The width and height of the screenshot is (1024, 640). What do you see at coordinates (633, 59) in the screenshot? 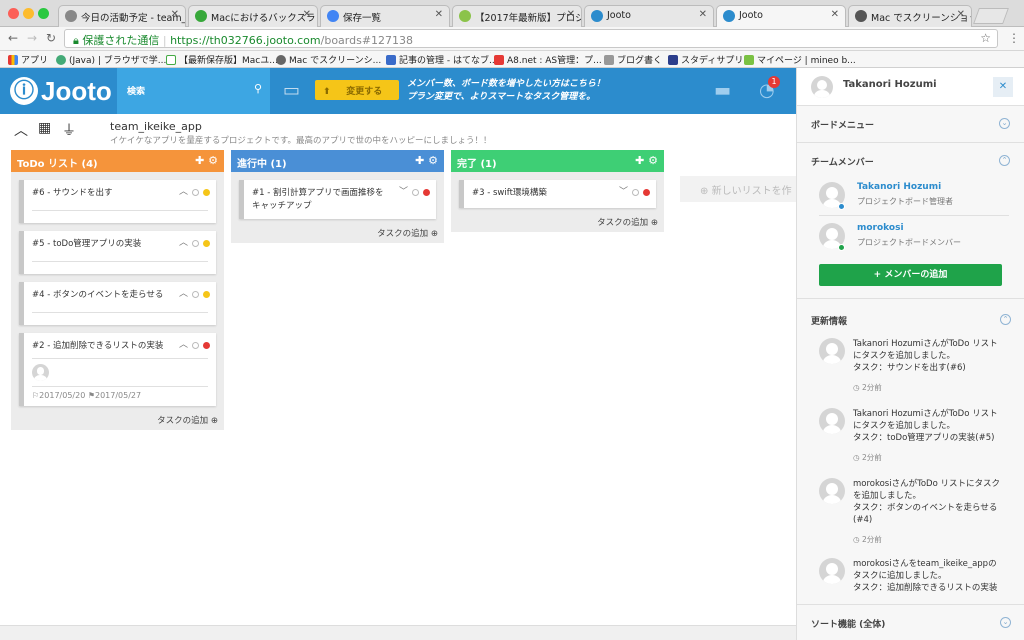
I see `bookmark-item: ブログ書く` at bounding box center [633, 59].